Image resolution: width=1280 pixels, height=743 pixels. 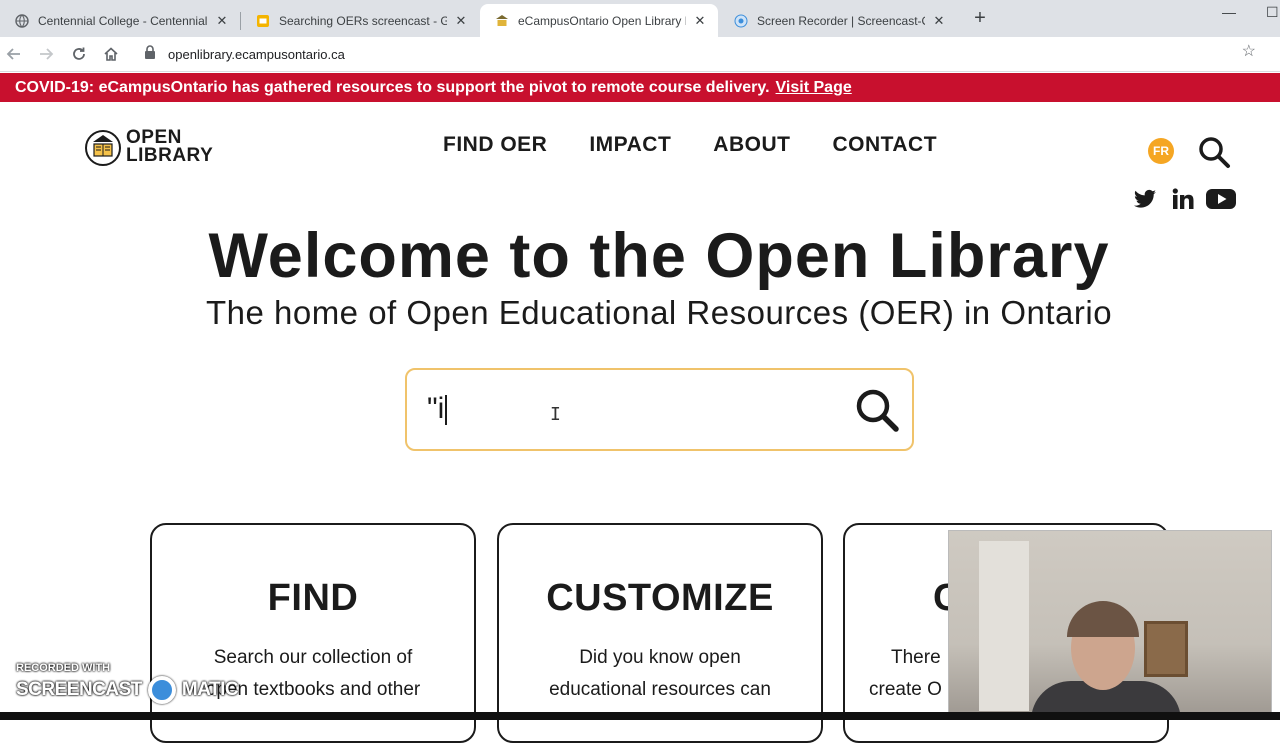 What do you see at coordinates (79, 689) in the screenshot?
I see `watermark-screencast: SCREENCAST` at bounding box center [79, 689].